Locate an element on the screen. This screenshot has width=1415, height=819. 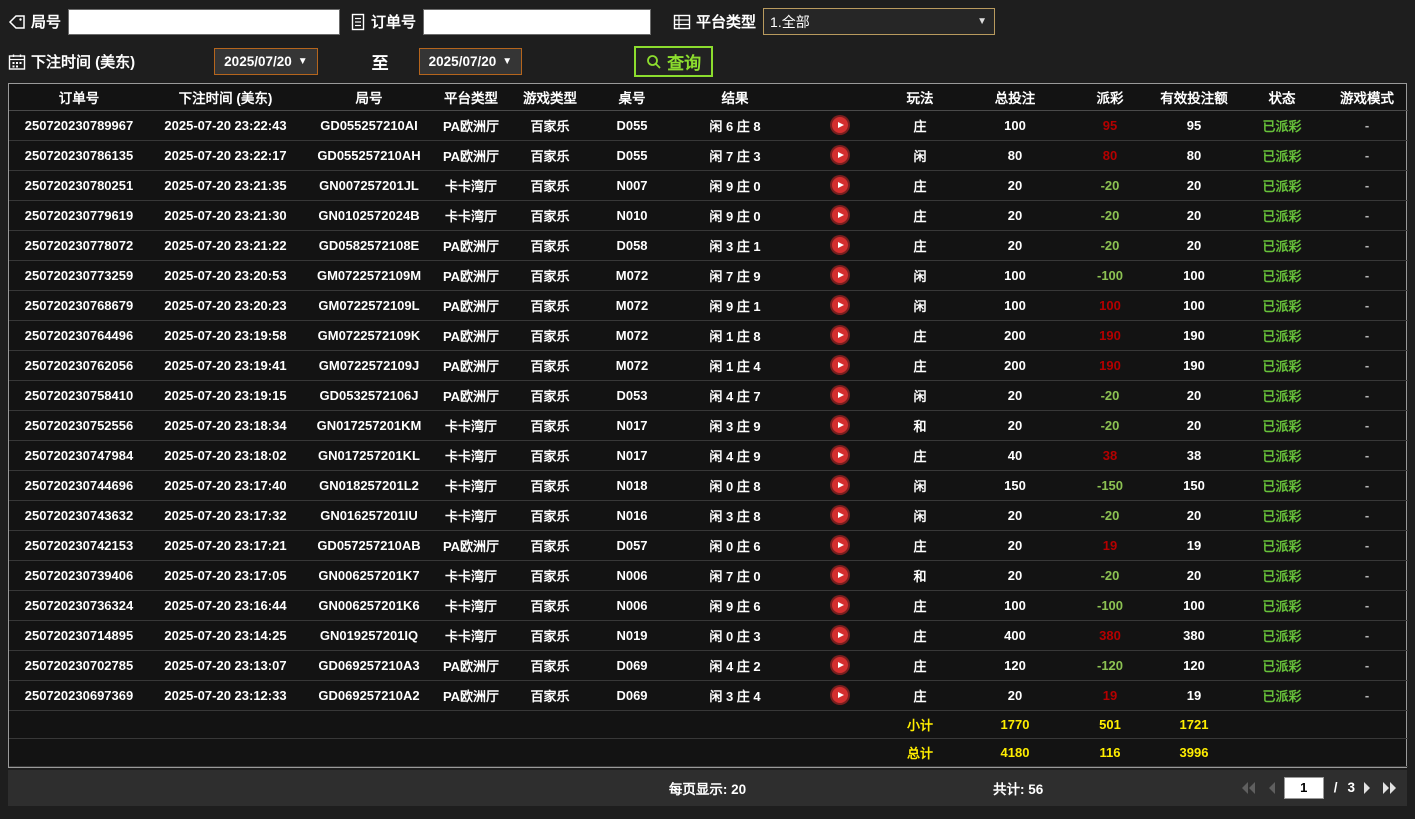
play-cell: 闲 is located at coordinates (920, 305).